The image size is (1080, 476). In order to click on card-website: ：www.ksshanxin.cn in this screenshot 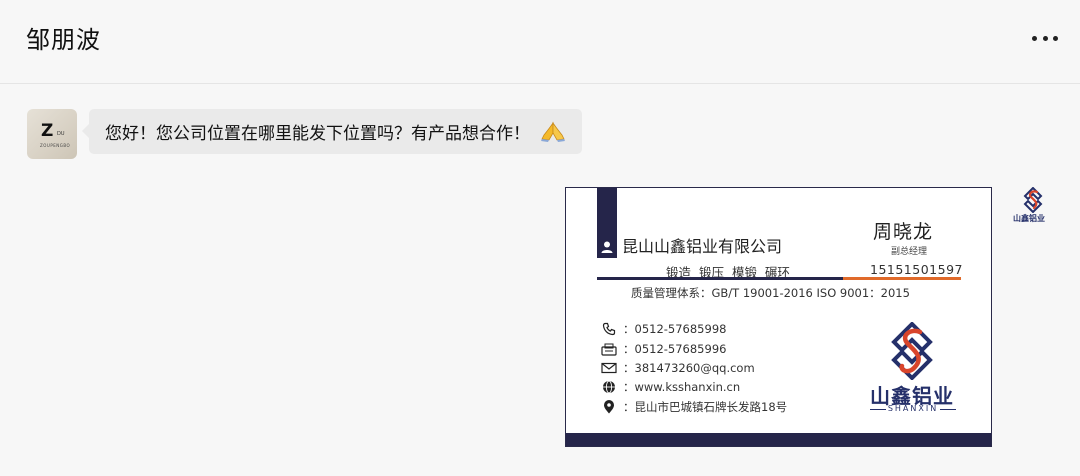, I will do `click(682, 387)`.